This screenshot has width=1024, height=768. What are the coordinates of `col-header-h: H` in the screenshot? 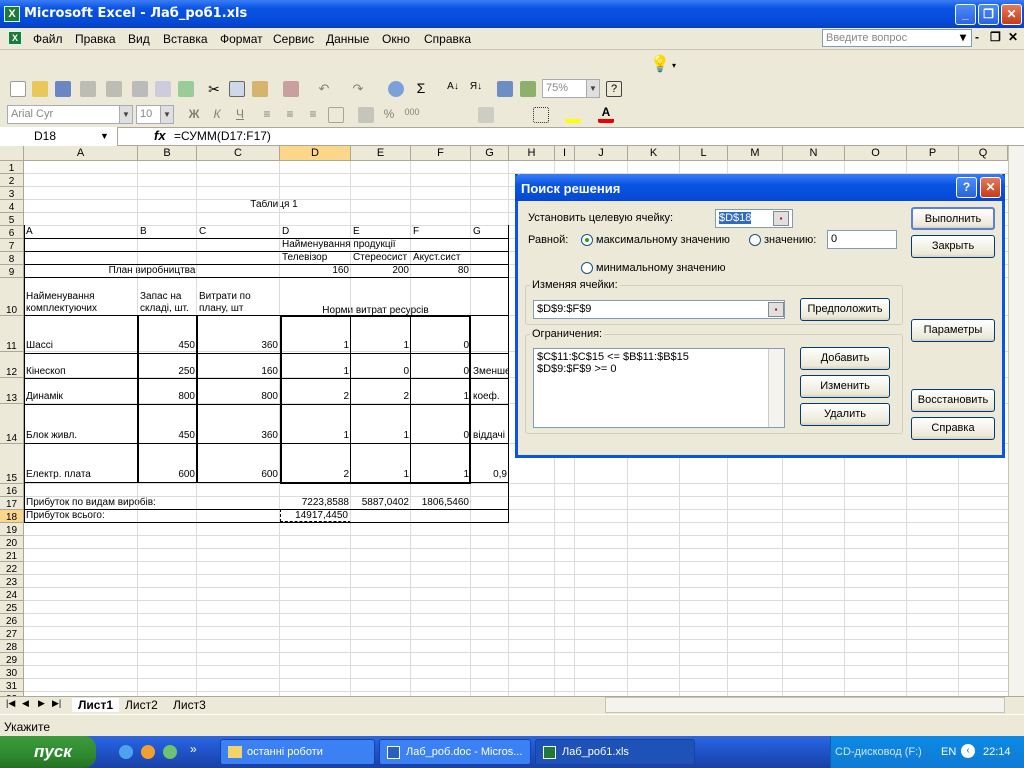 It's located at (532, 153).